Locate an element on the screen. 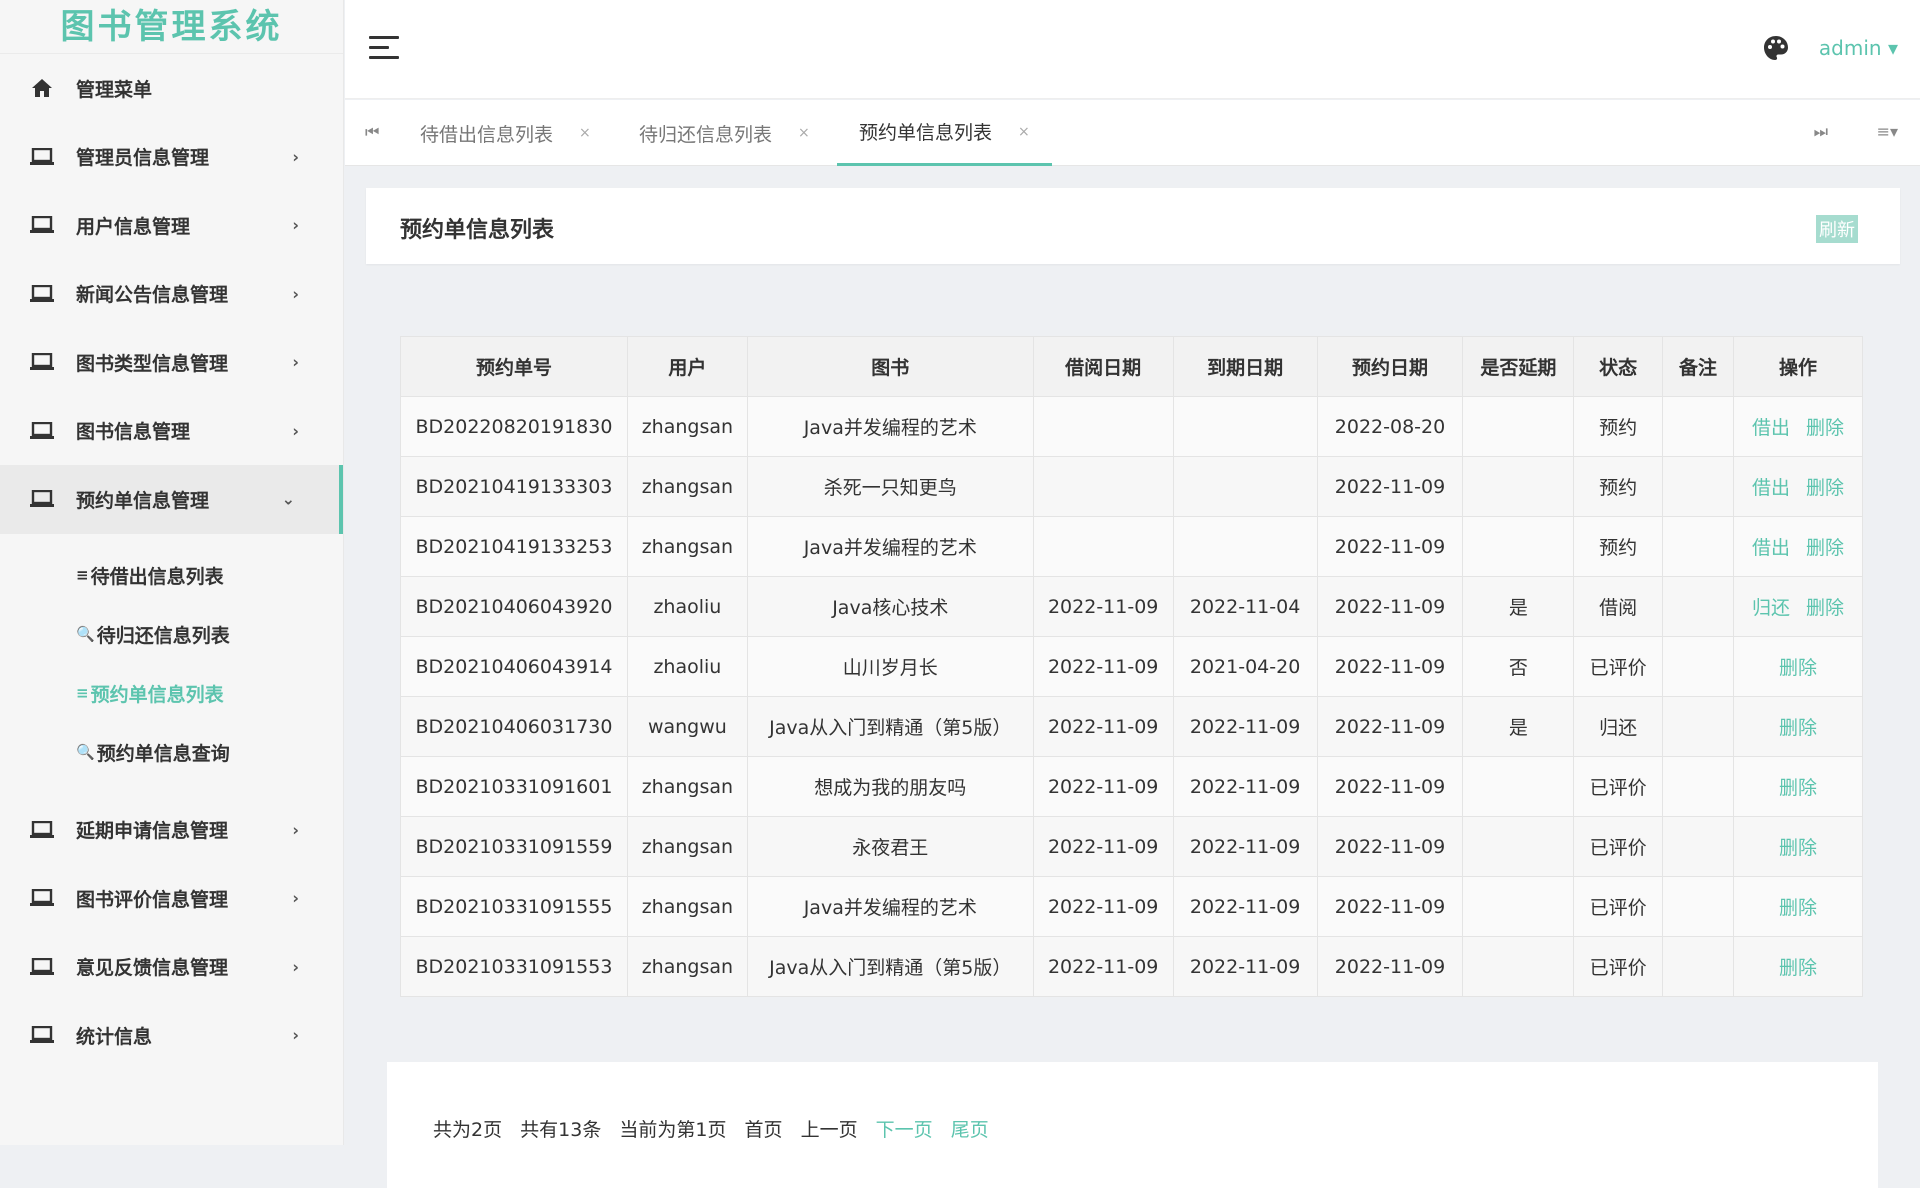  menu-toggle-icon is located at coordinates (384, 48).